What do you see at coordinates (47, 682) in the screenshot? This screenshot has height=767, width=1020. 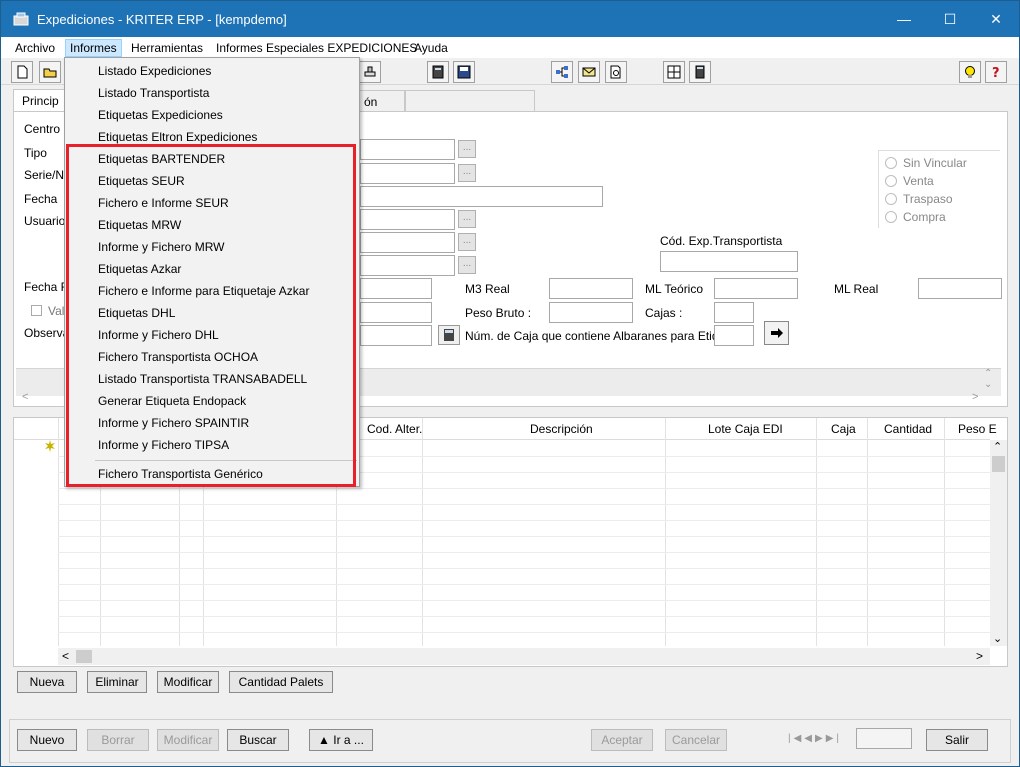 I see `nueva-button: Nueva` at bounding box center [47, 682].